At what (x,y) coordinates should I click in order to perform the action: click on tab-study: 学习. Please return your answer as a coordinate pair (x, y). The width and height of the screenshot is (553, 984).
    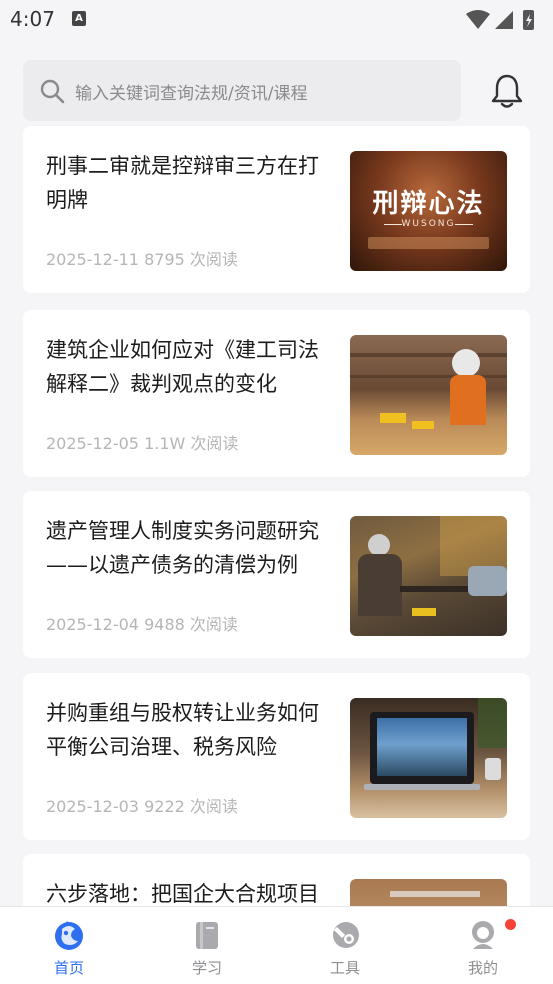
    Looking at the image, I should click on (207, 945).